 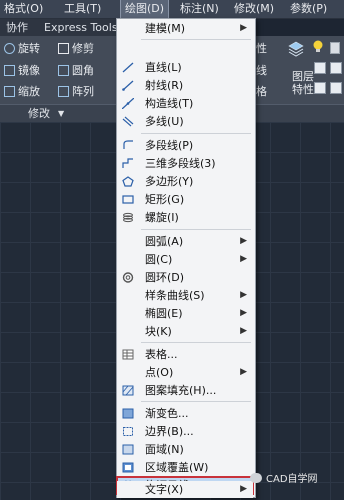 What do you see at coordinates (63, 48) in the screenshot?
I see `scissors-icon` at bounding box center [63, 48].